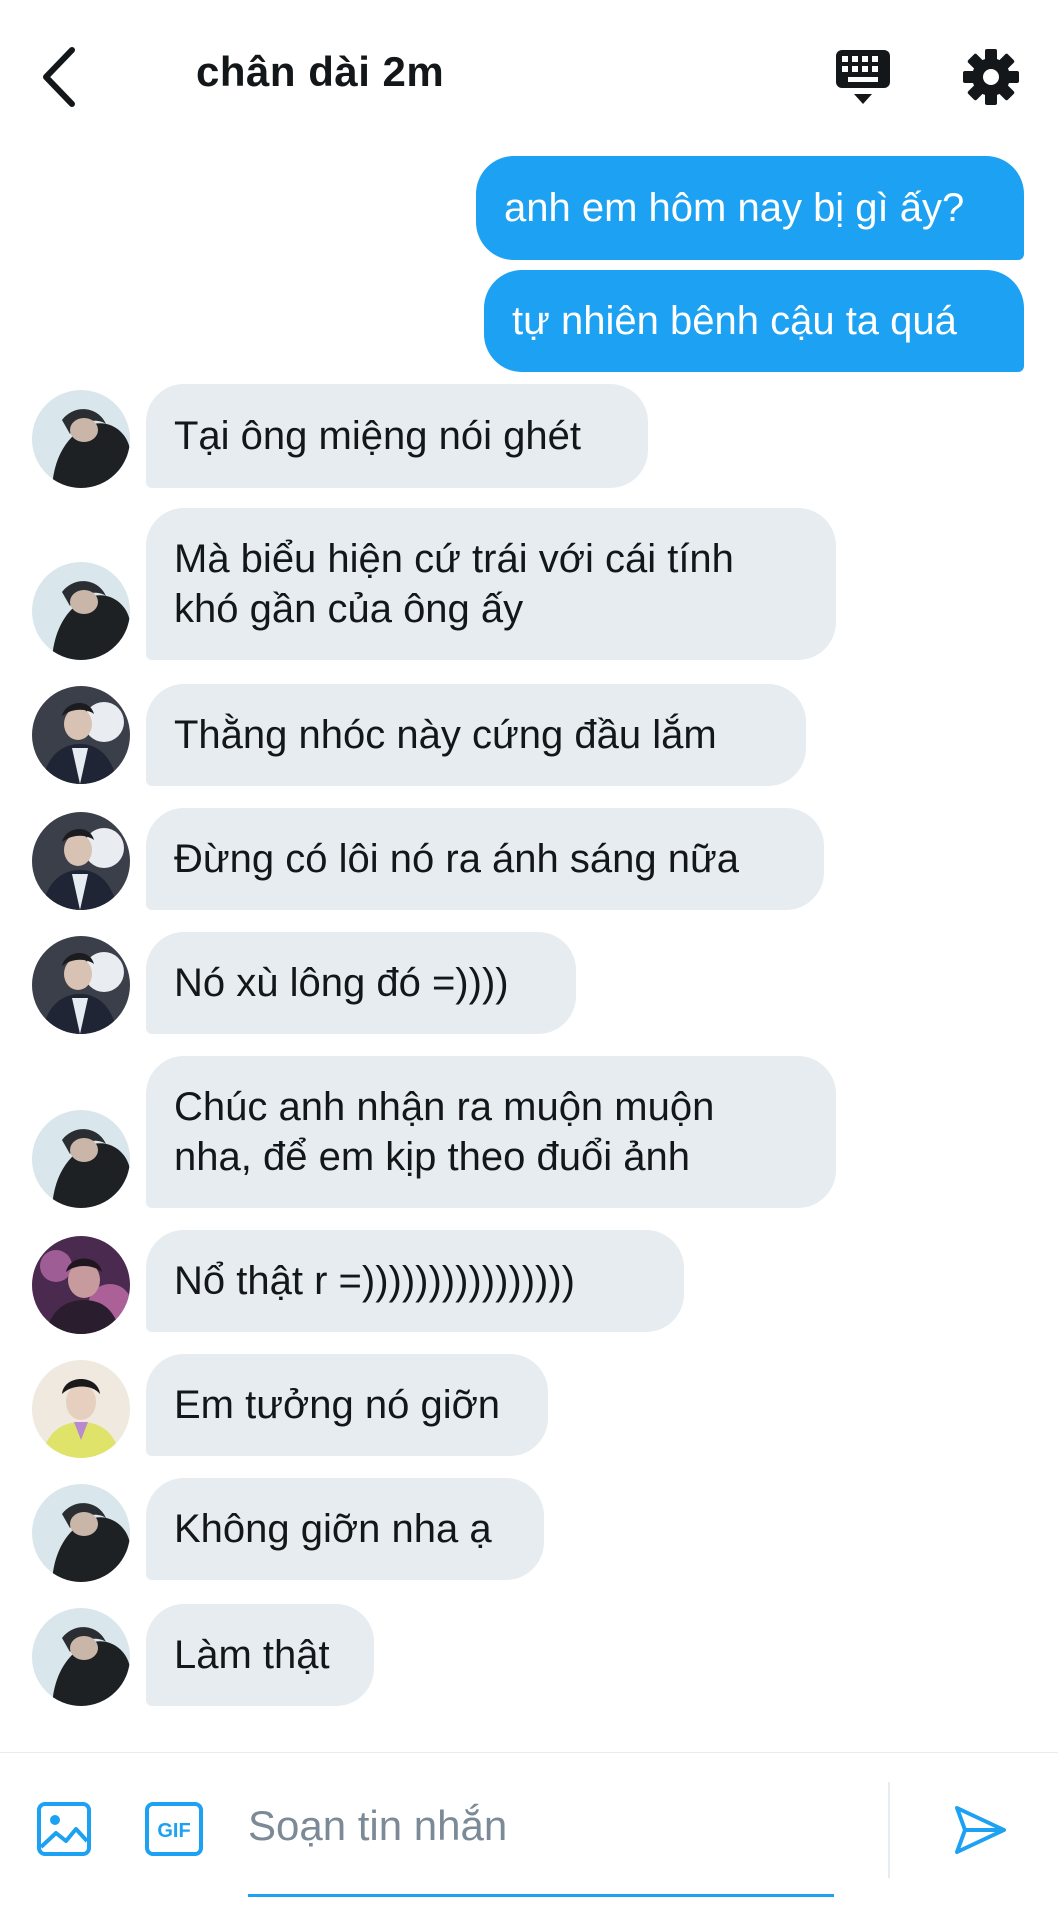 The width and height of the screenshot is (1058, 1921). What do you see at coordinates (374, 1281) in the screenshot?
I see `message-text: Nổ thật r =))))))))))))))))` at bounding box center [374, 1281].